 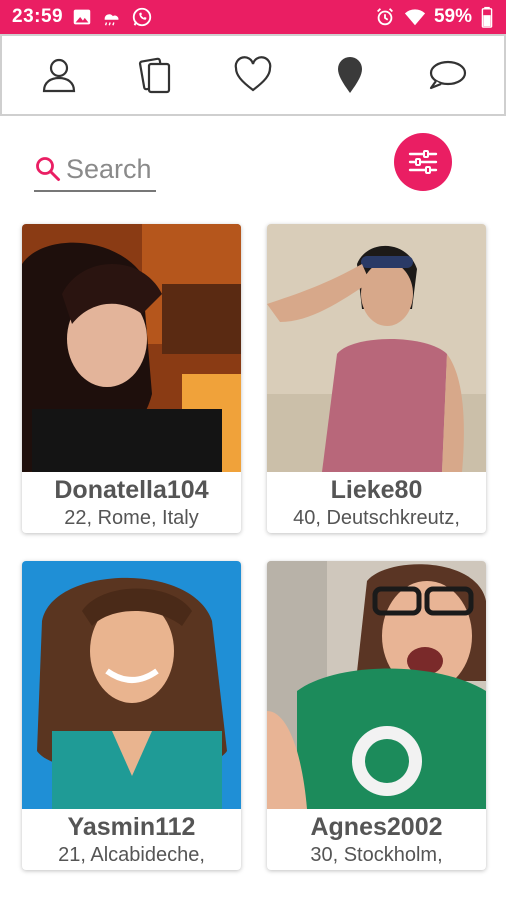 What do you see at coordinates (131, 855) in the screenshot?
I see `profile-details: 21, Alcabideche,` at bounding box center [131, 855].